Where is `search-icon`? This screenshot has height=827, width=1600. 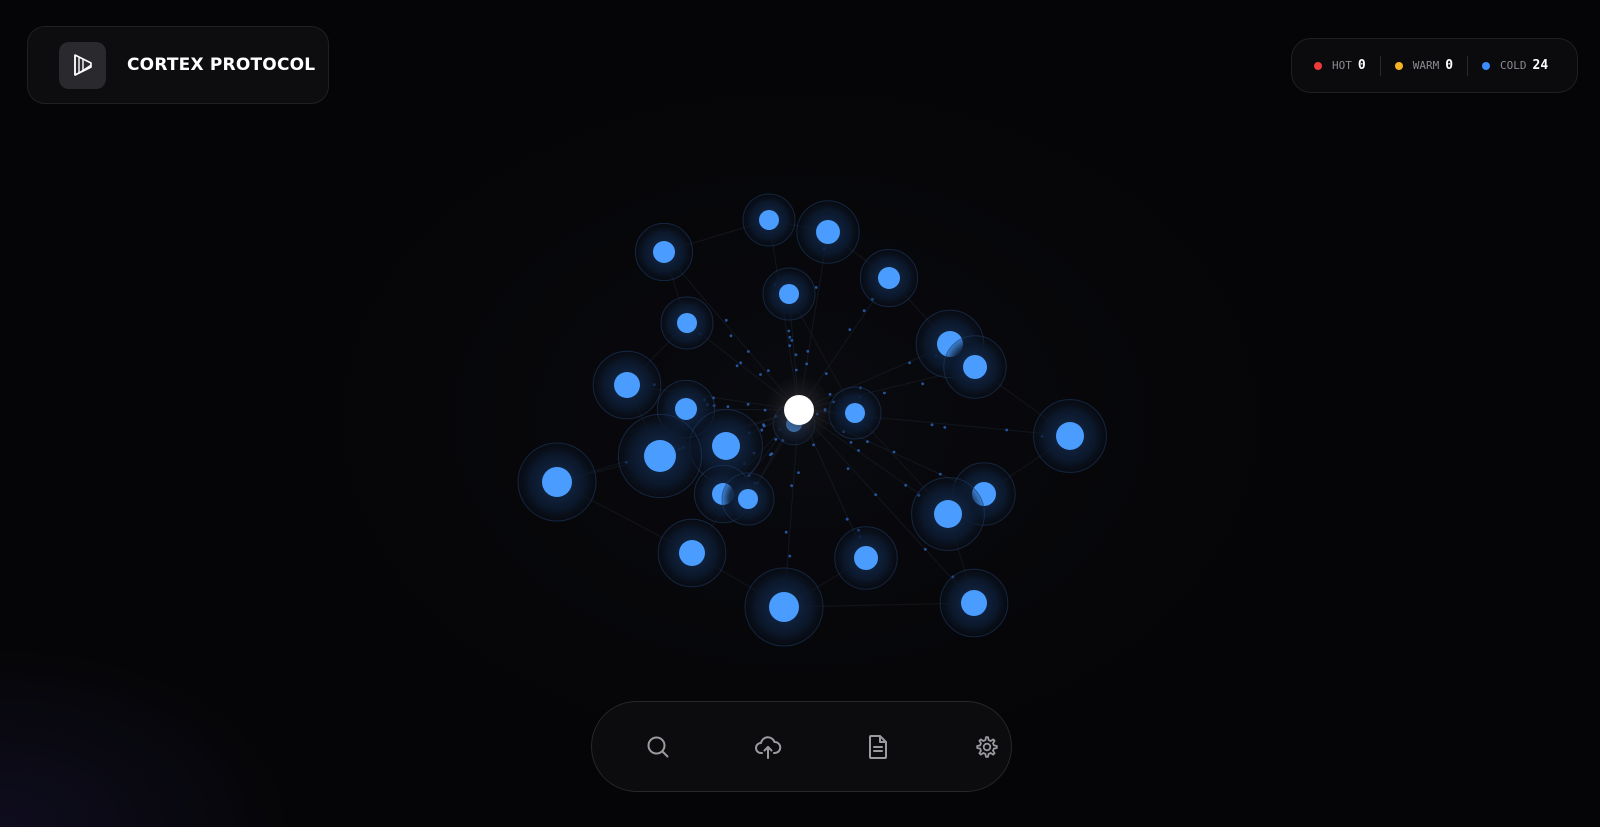
search-icon is located at coordinates (658, 747).